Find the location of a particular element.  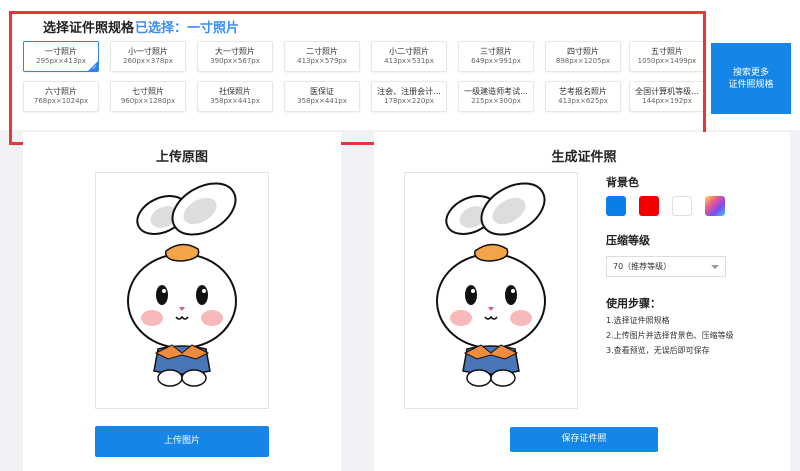

chevron-down-icon is located at coordinates (715, 267).